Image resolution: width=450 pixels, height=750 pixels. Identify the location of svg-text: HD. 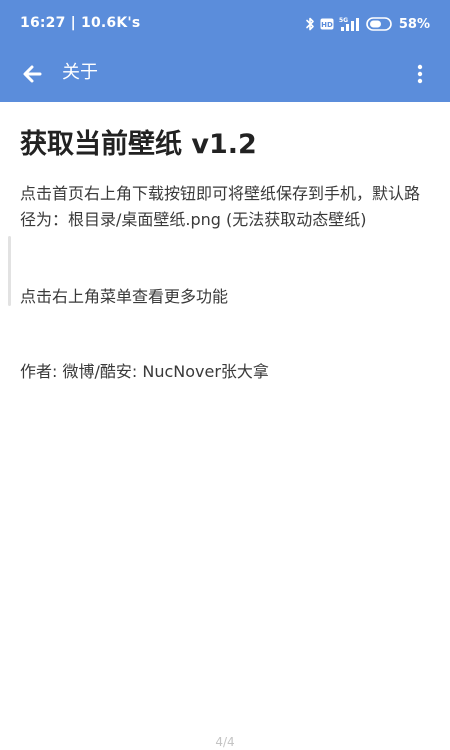
(327, 25).